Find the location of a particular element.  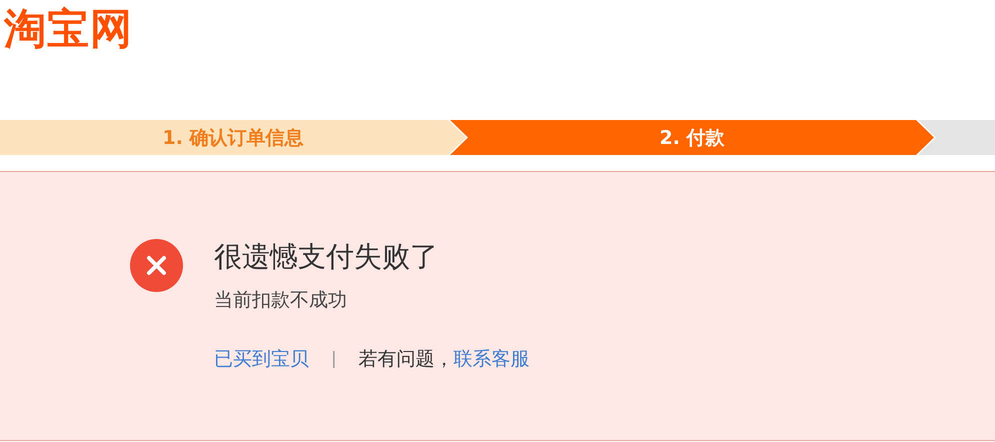

step: 1. 确认订单信息 is located at coordinates (233, 137).